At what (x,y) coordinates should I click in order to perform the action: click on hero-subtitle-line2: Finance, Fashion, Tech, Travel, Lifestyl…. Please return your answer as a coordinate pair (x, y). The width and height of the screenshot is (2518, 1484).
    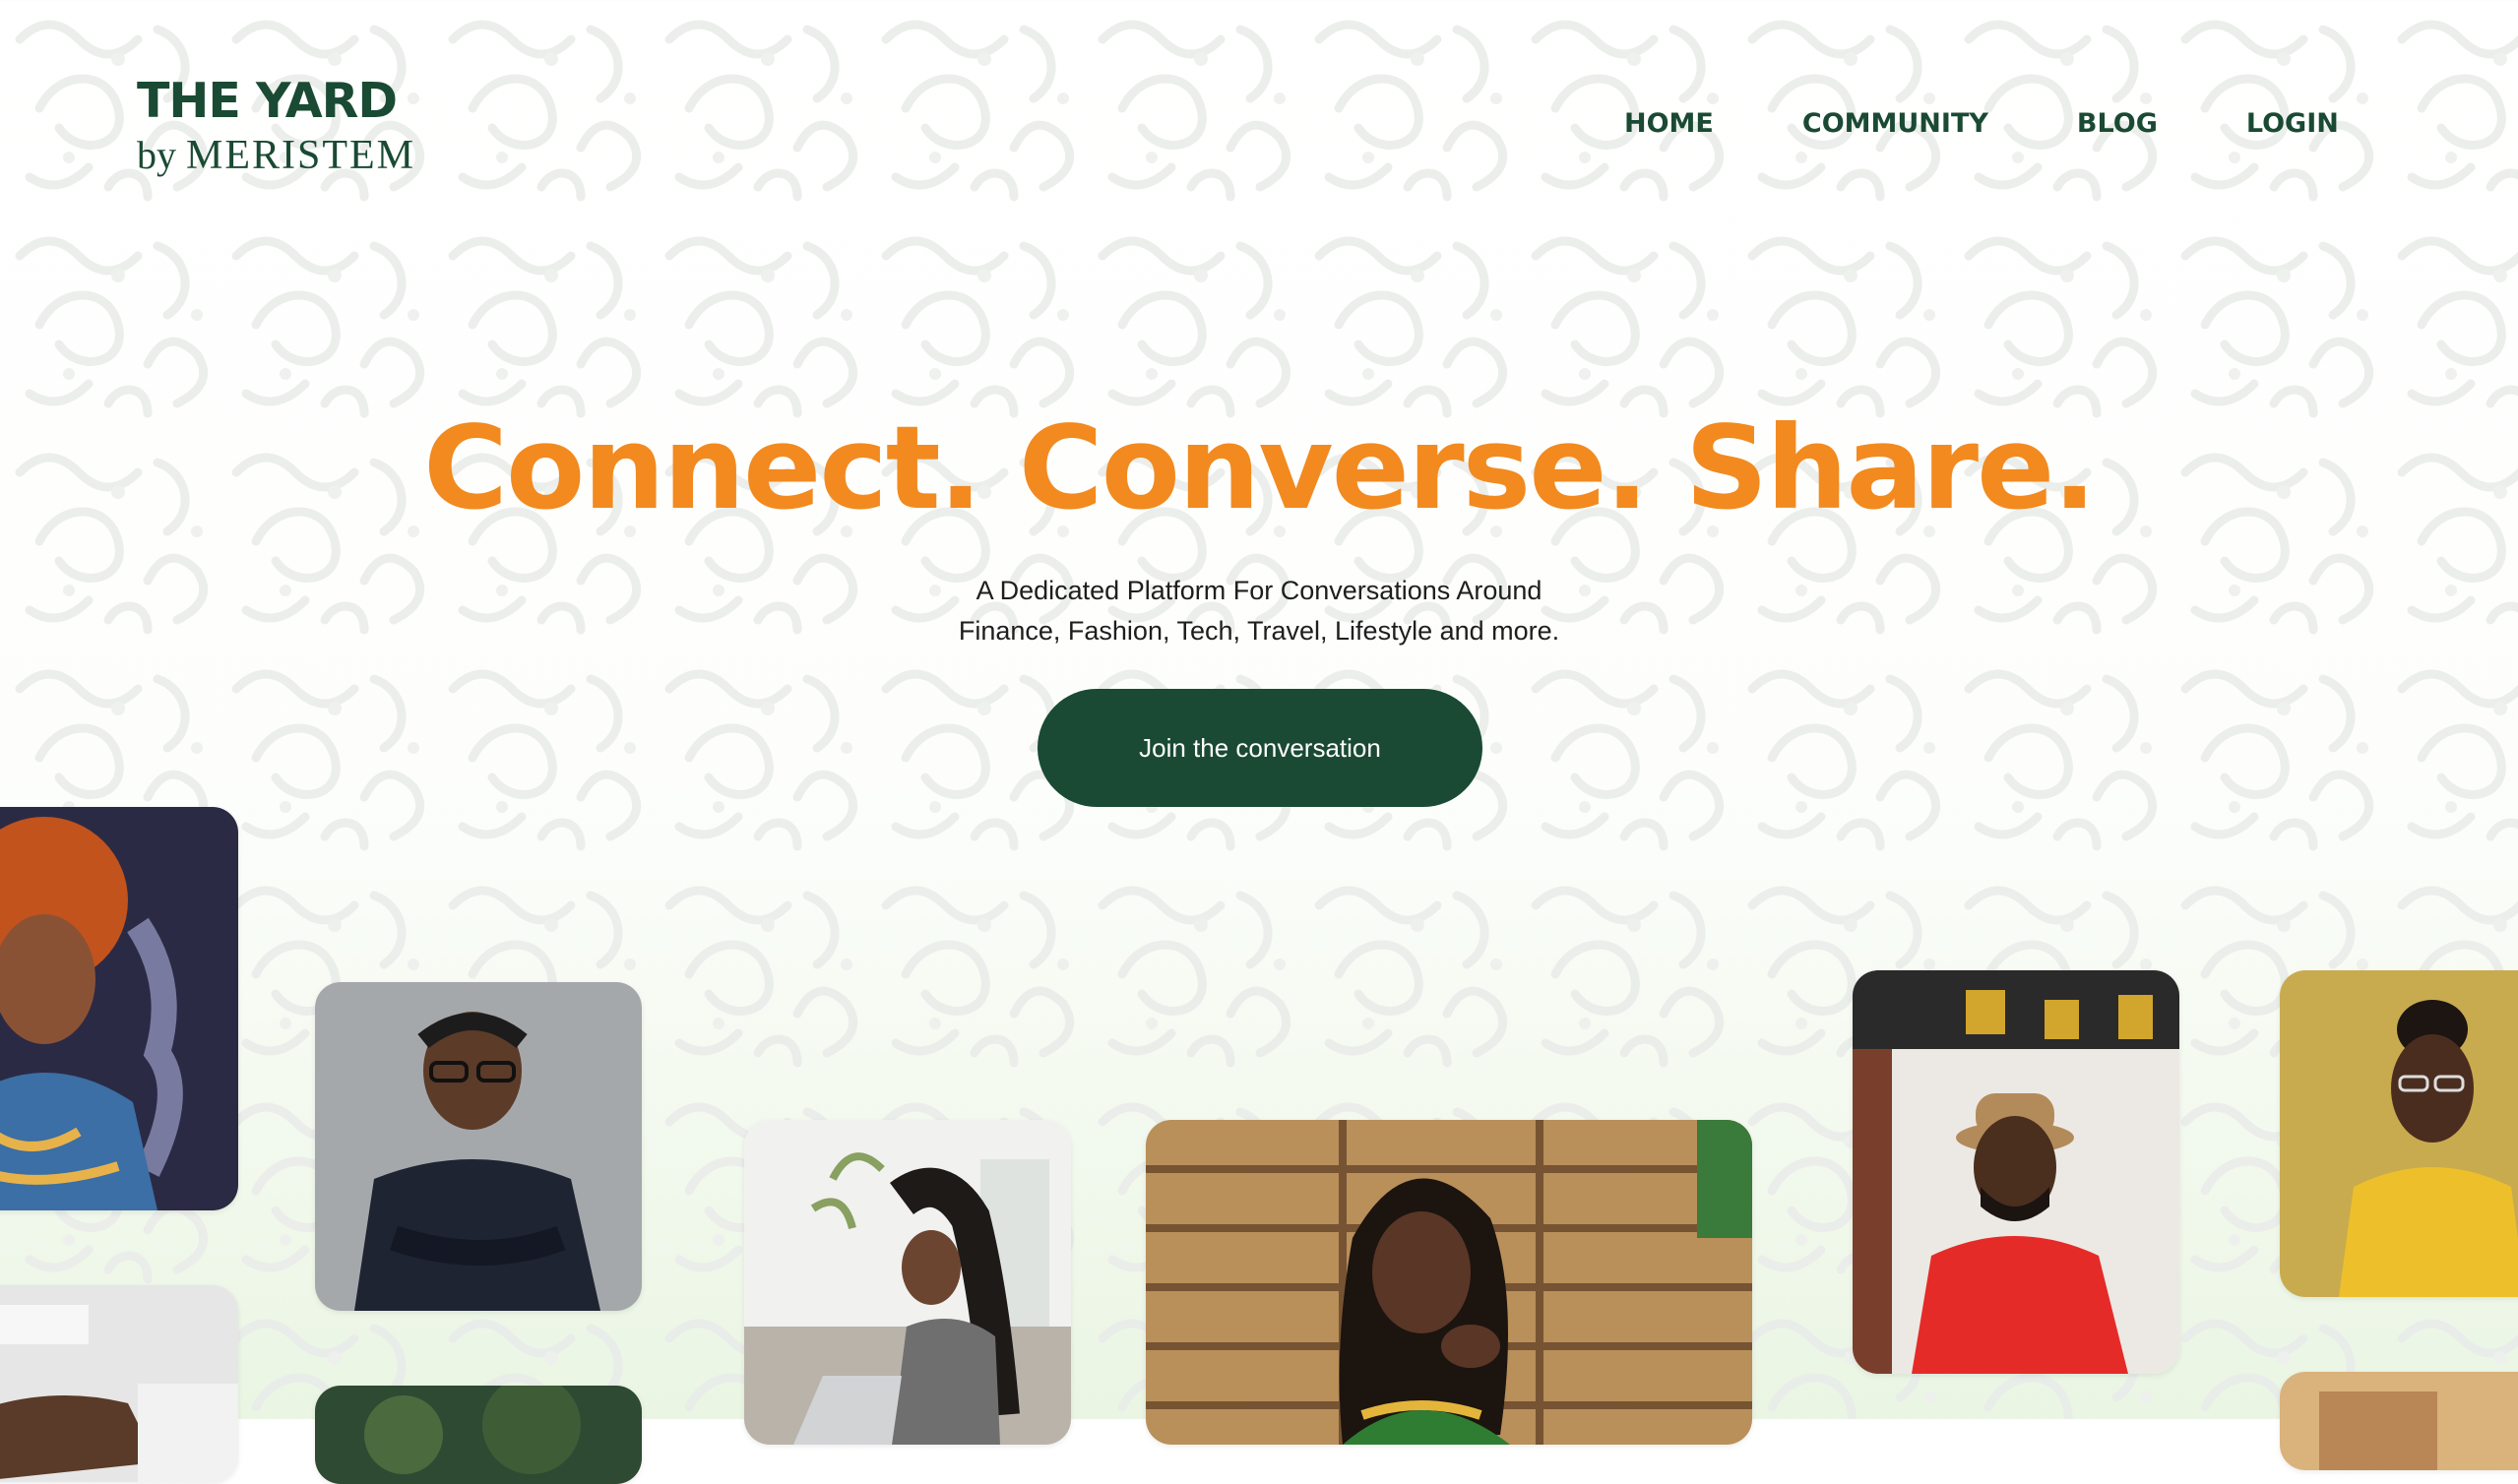
    Looking at the image, I should click on (1259, 631).